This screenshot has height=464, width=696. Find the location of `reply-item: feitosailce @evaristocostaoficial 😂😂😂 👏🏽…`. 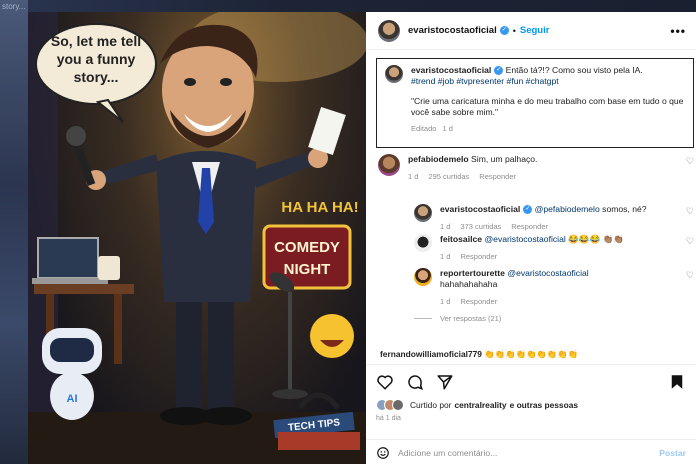

reply-item: feitosailce @evaristocostaoficial 😂😂😂 👏🏽… is located at coordinates (554, 248).